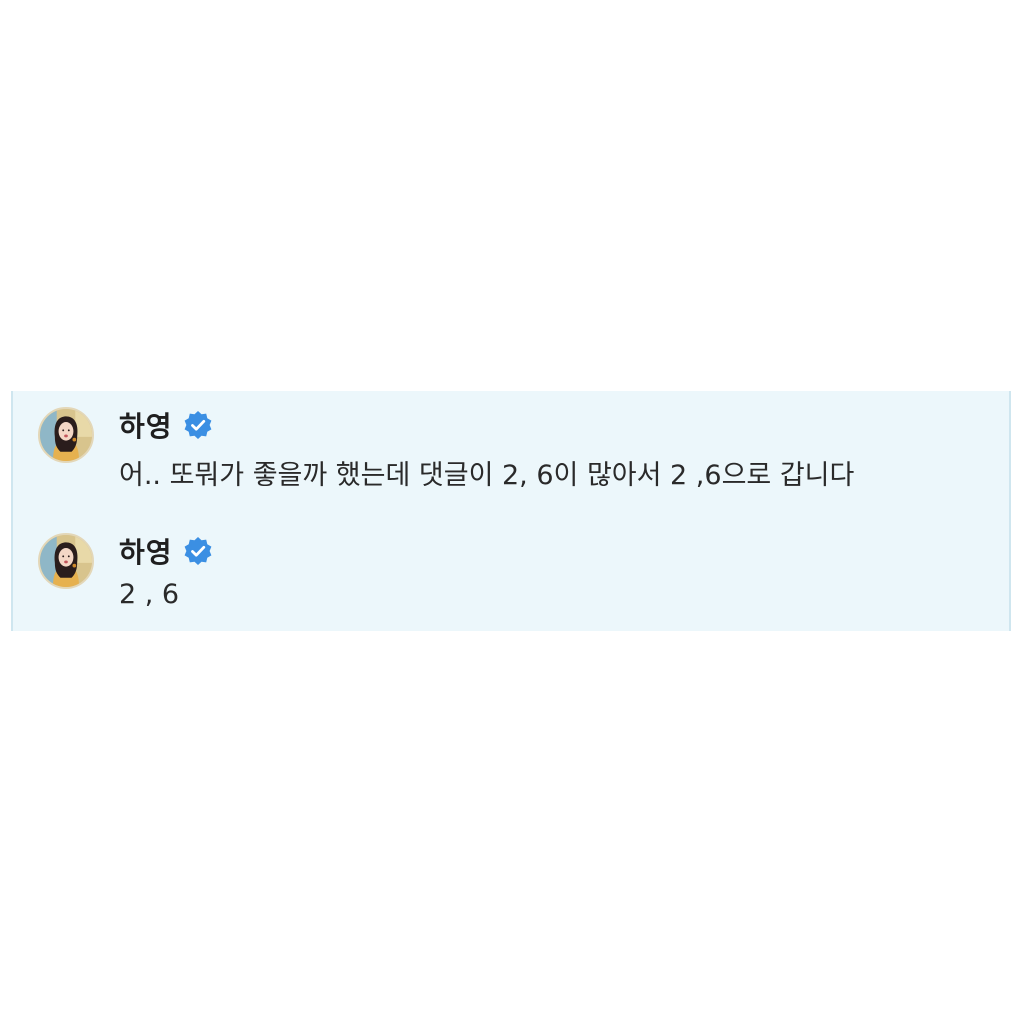 The image size is (1024, 1024). I want to click on message-text: 2 , 6, so click(149, 594).